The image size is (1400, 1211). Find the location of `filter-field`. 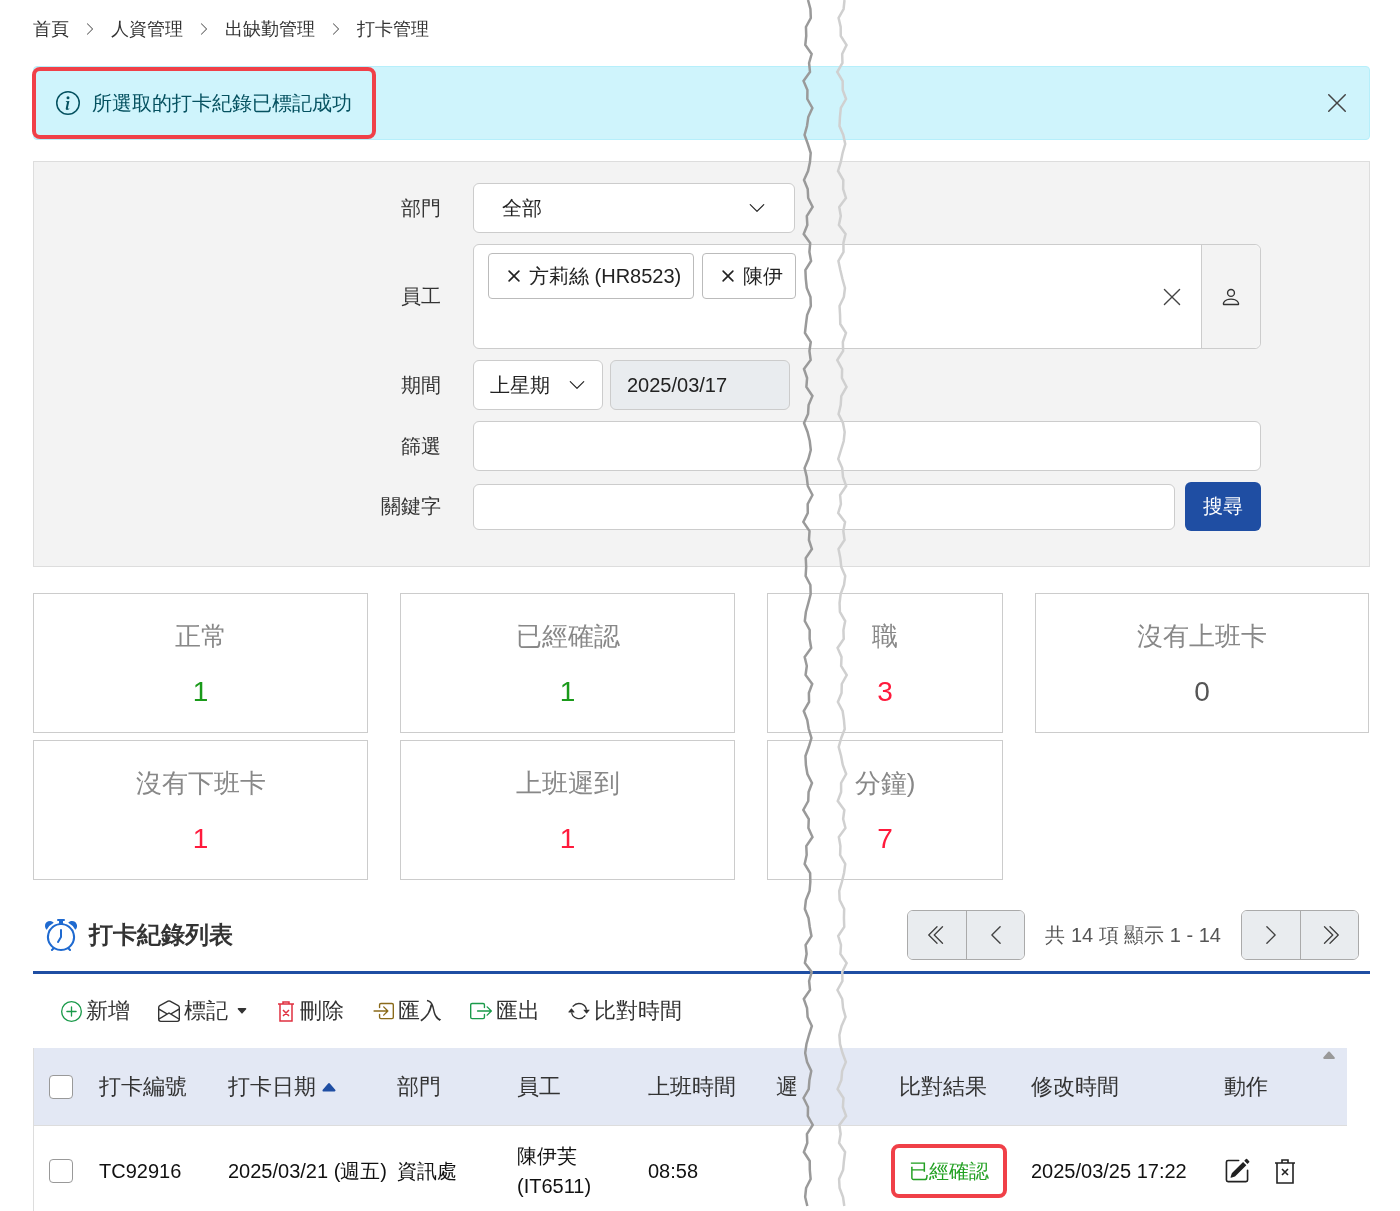

filter-field is located at coordinates (867, 446).